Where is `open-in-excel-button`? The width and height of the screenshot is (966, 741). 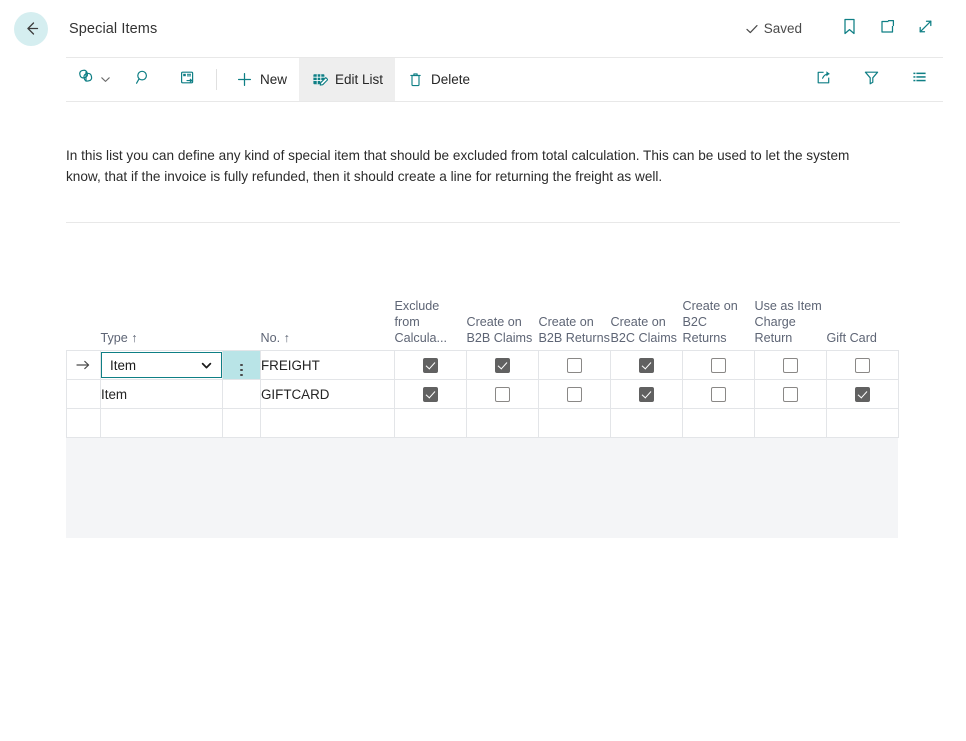 open-in-excel-button is located at coordinates (187, 79).